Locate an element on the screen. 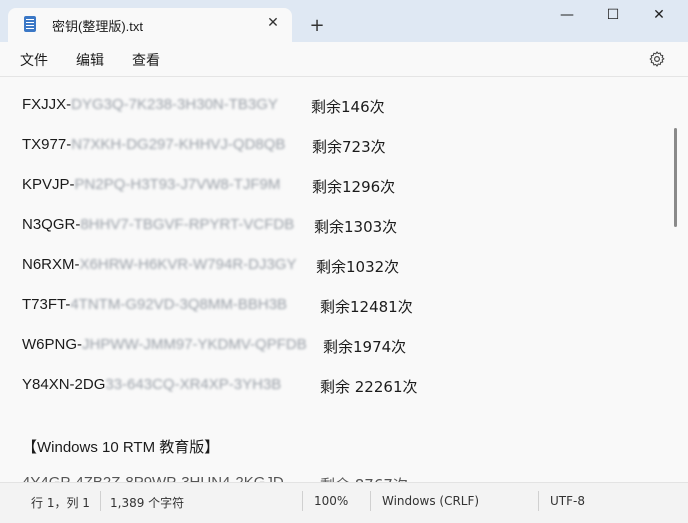 Image resolution: width=688 pixels, height=523 pixels. remaining-count: 剩余1303次 is located at coordinates (356, 227).